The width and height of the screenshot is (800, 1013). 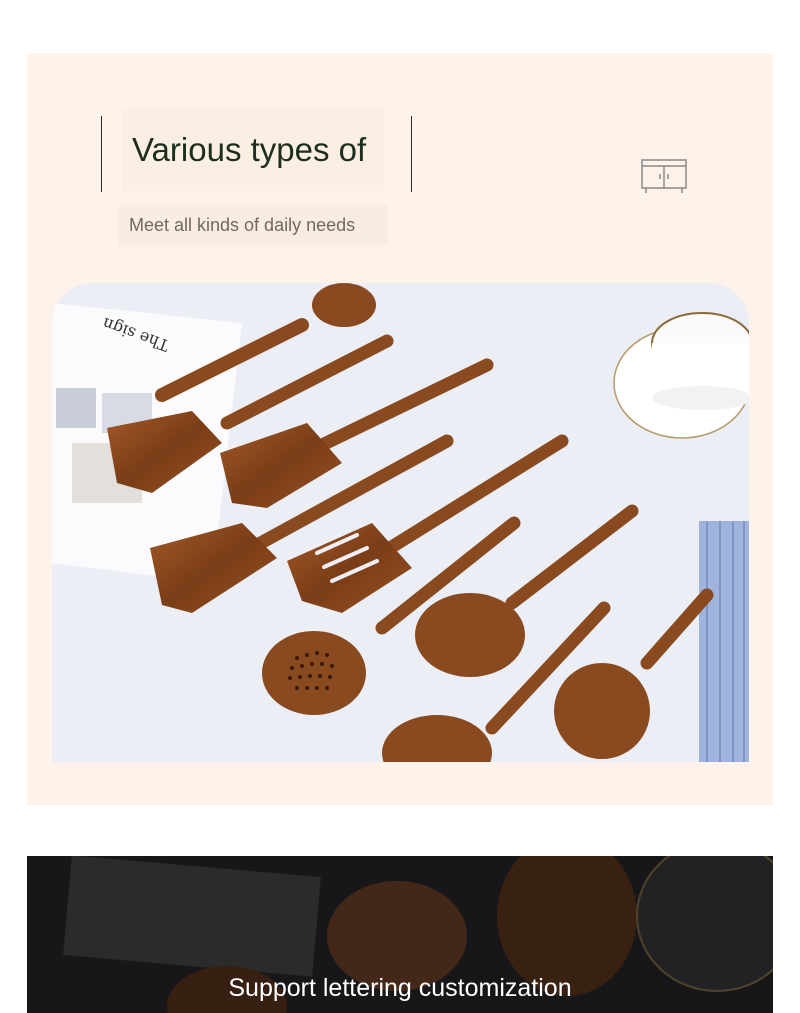 What do you see at coordinates (400, 934) in the screenshot?
I see `customization-banner: Support lettering customization` at bounding box center [400, 934].